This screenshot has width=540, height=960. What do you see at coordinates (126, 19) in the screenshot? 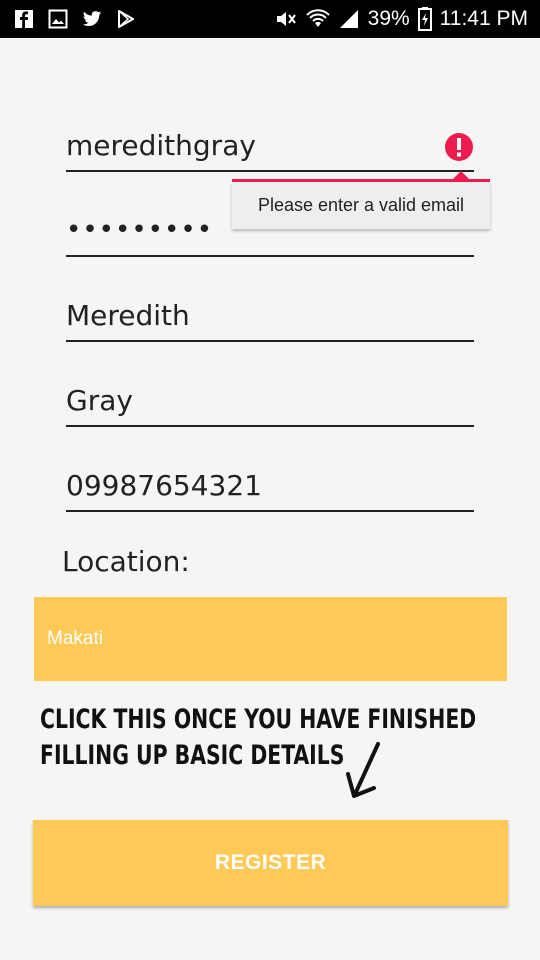
I see `play-store-icon` at bounding box center [126, 19].